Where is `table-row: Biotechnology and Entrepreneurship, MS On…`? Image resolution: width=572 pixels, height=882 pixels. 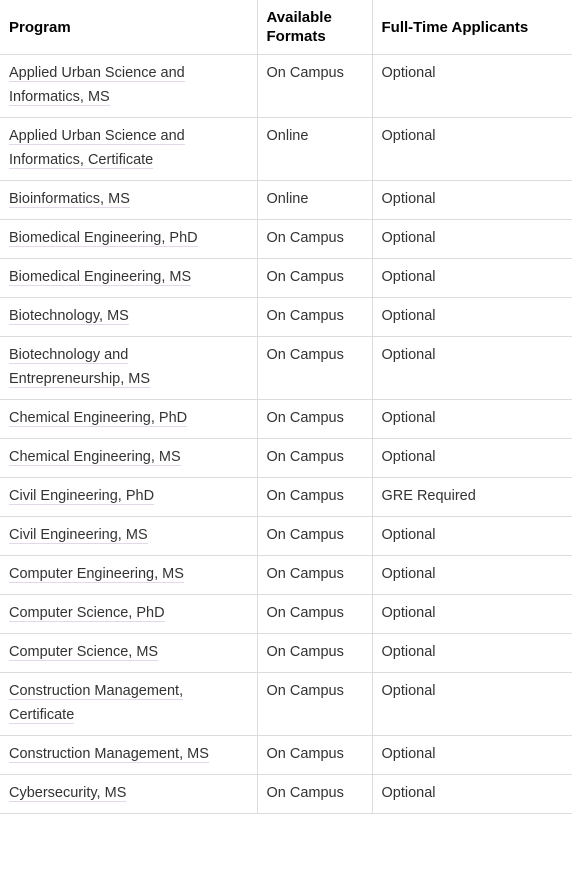 table-row: Biotechnology and Entrepreneurship, MS On… is located at coordinates (286, 368).